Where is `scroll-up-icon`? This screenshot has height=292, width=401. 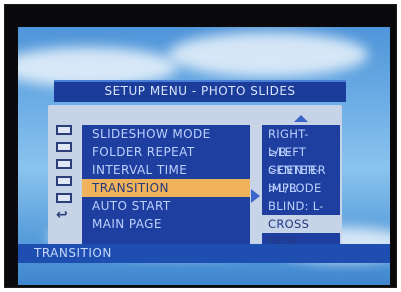 scroll-up-icon is located at coordinates (301, 118).